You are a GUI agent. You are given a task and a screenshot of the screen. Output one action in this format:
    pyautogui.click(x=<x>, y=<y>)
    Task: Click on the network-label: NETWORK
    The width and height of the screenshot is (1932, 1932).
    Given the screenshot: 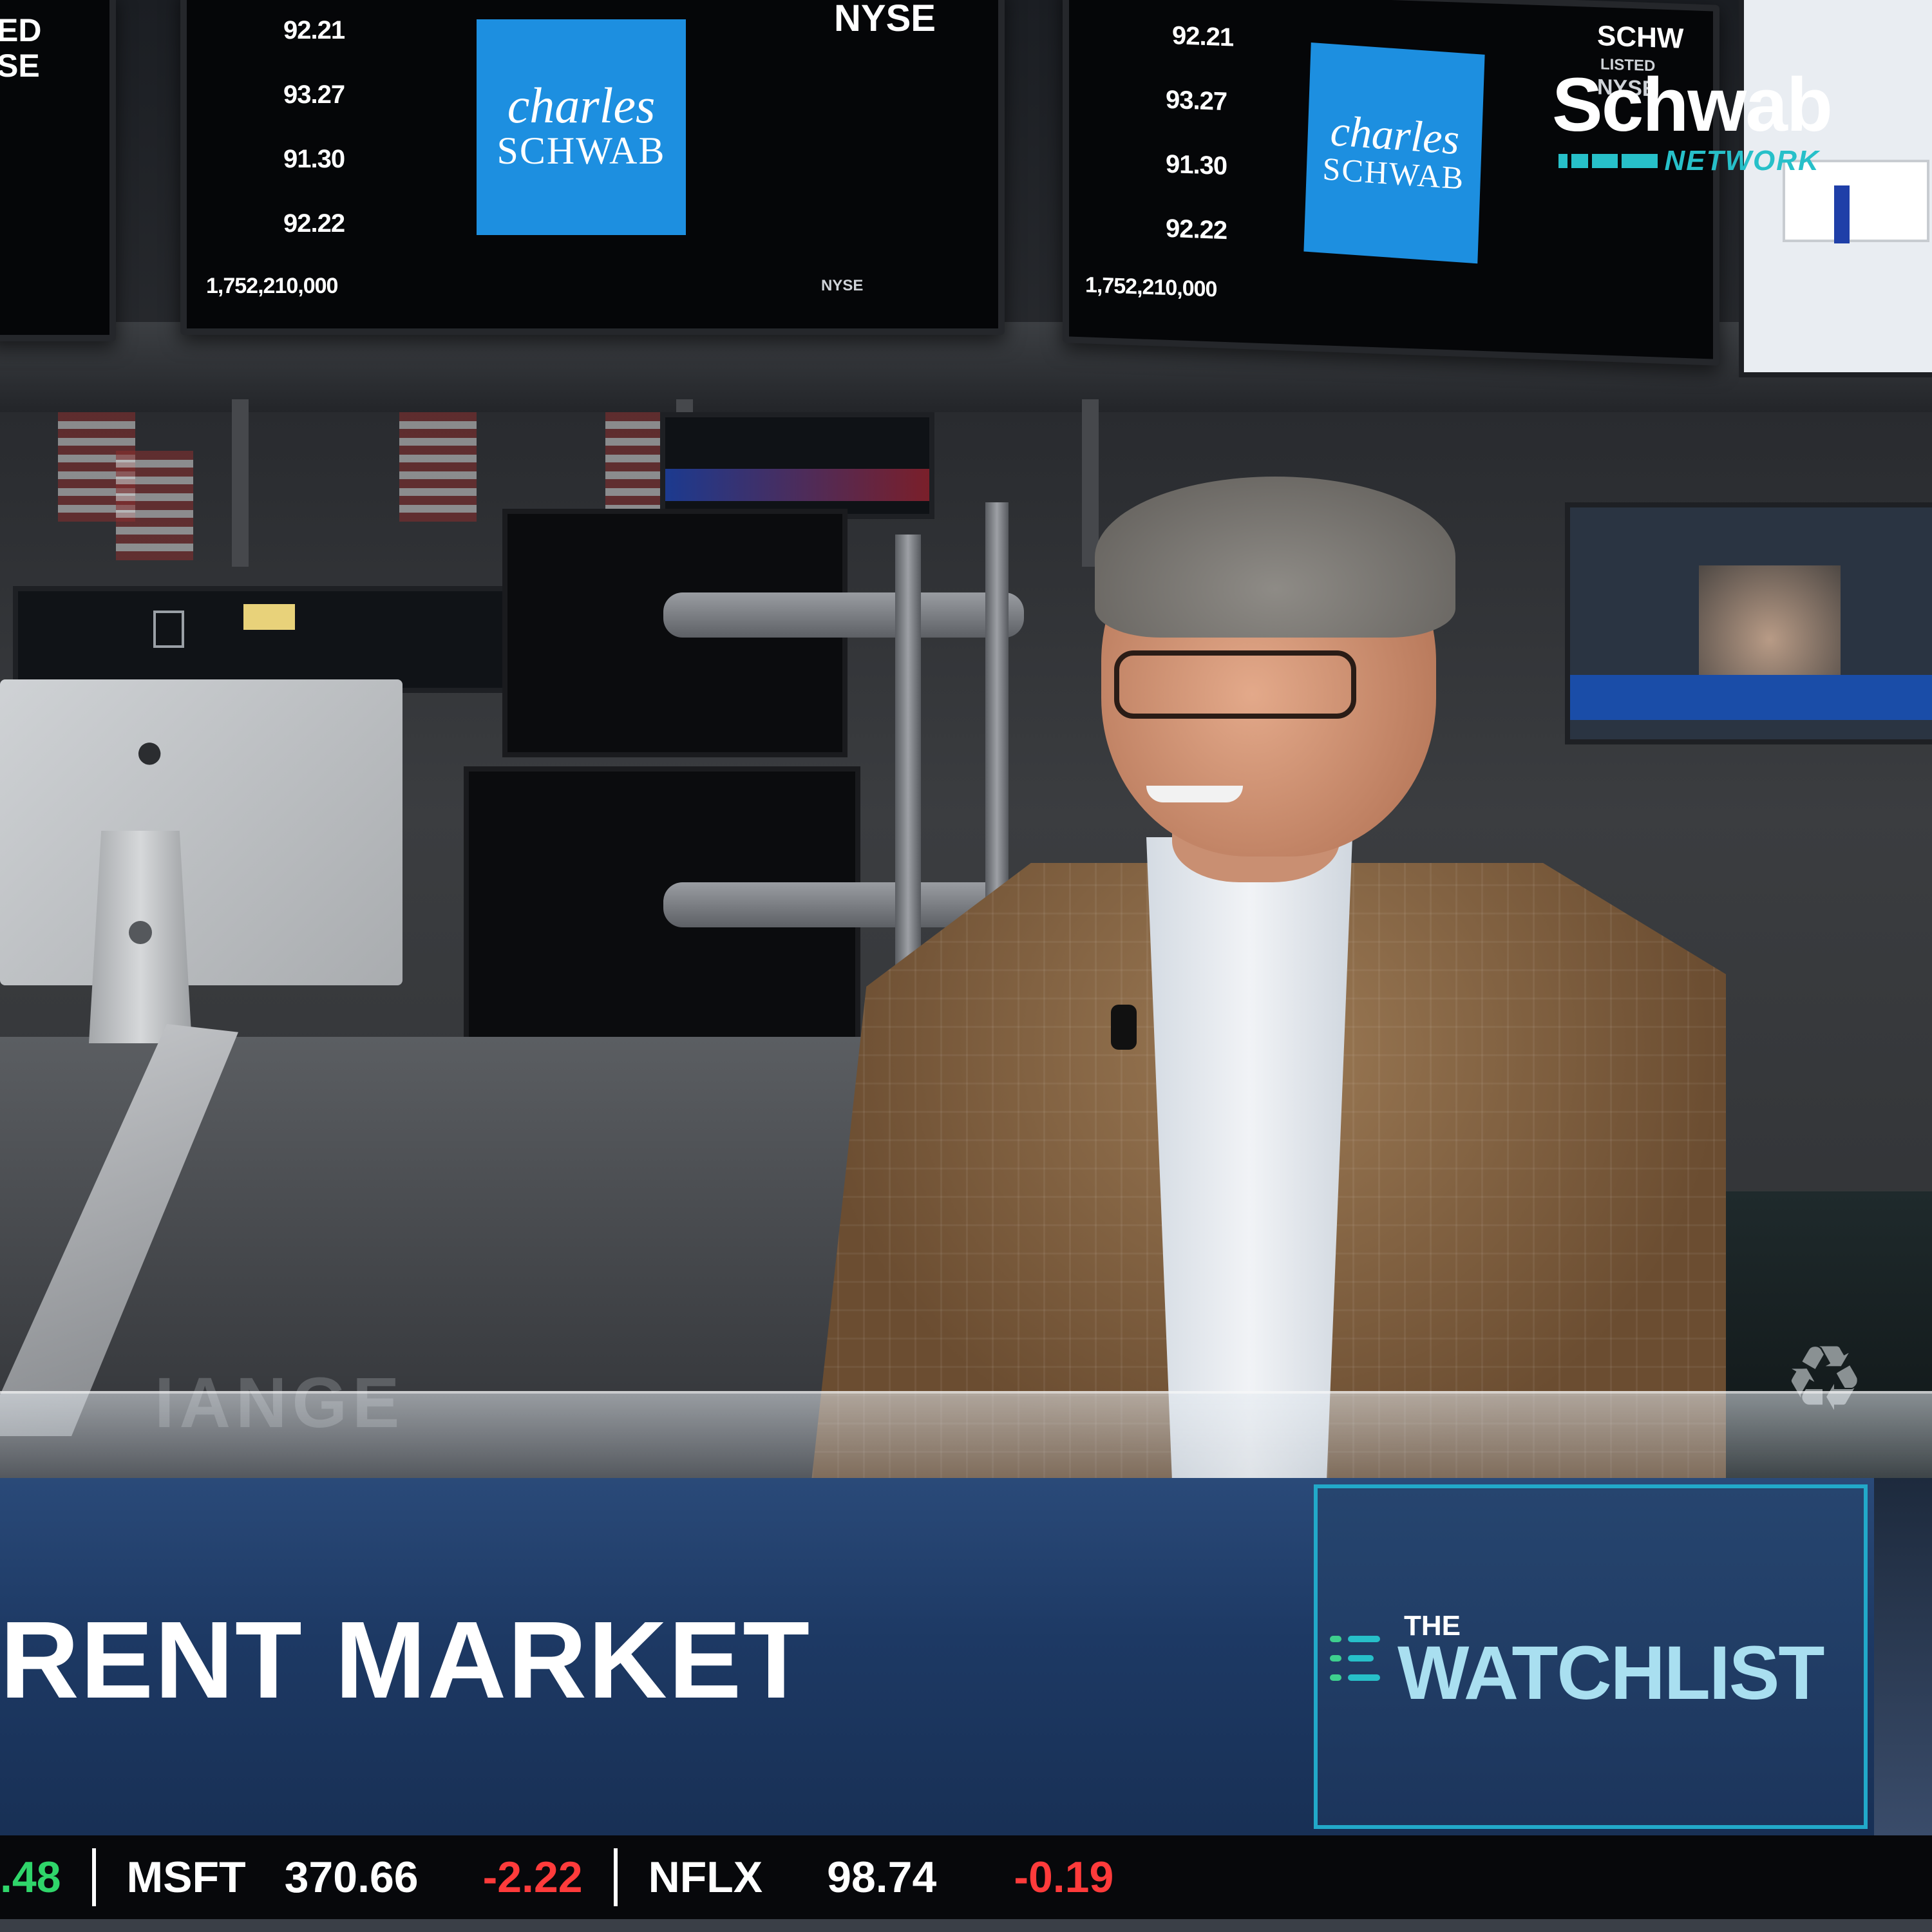 What is the action you would take?
    pyautogui.click(x=1742, y=160)
    